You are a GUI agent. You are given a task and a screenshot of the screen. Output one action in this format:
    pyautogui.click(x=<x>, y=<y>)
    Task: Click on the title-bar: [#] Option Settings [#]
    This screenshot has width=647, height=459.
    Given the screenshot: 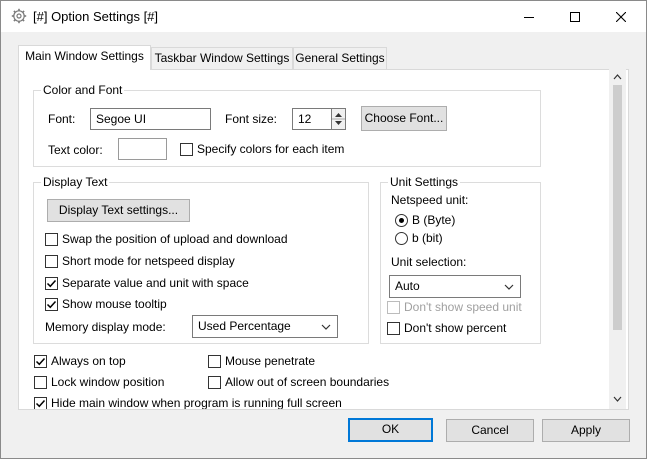 What is the action you would take?
    pyautogui.click(x=323, y=16)
    